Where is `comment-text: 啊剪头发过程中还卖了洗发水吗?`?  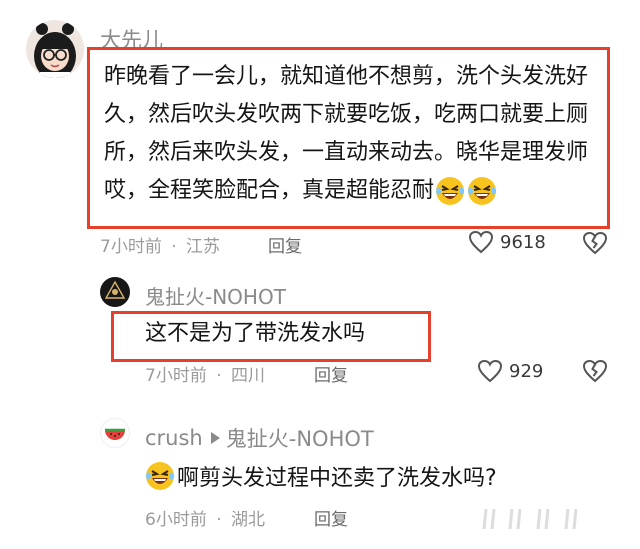
comment-text: 啊剪头发过程中还卖了洗发水吗? is located at coordinates (337, 478).